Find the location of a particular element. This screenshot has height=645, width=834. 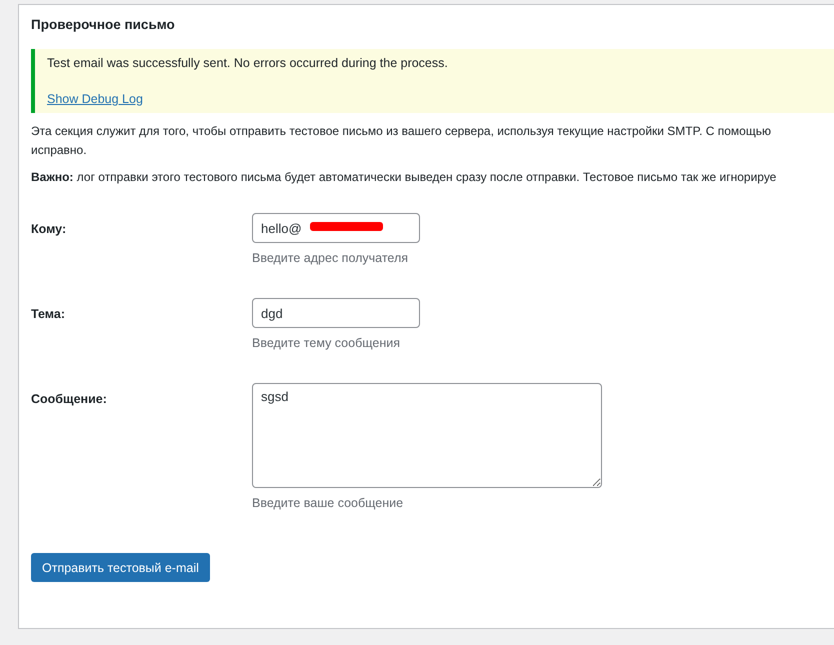

important-note: Важно: лог отправки этого тестового письма будет автоматически выведен сразу после отправки. Тестовое письмо так же игнорируе is located at coordinates (404, 177).